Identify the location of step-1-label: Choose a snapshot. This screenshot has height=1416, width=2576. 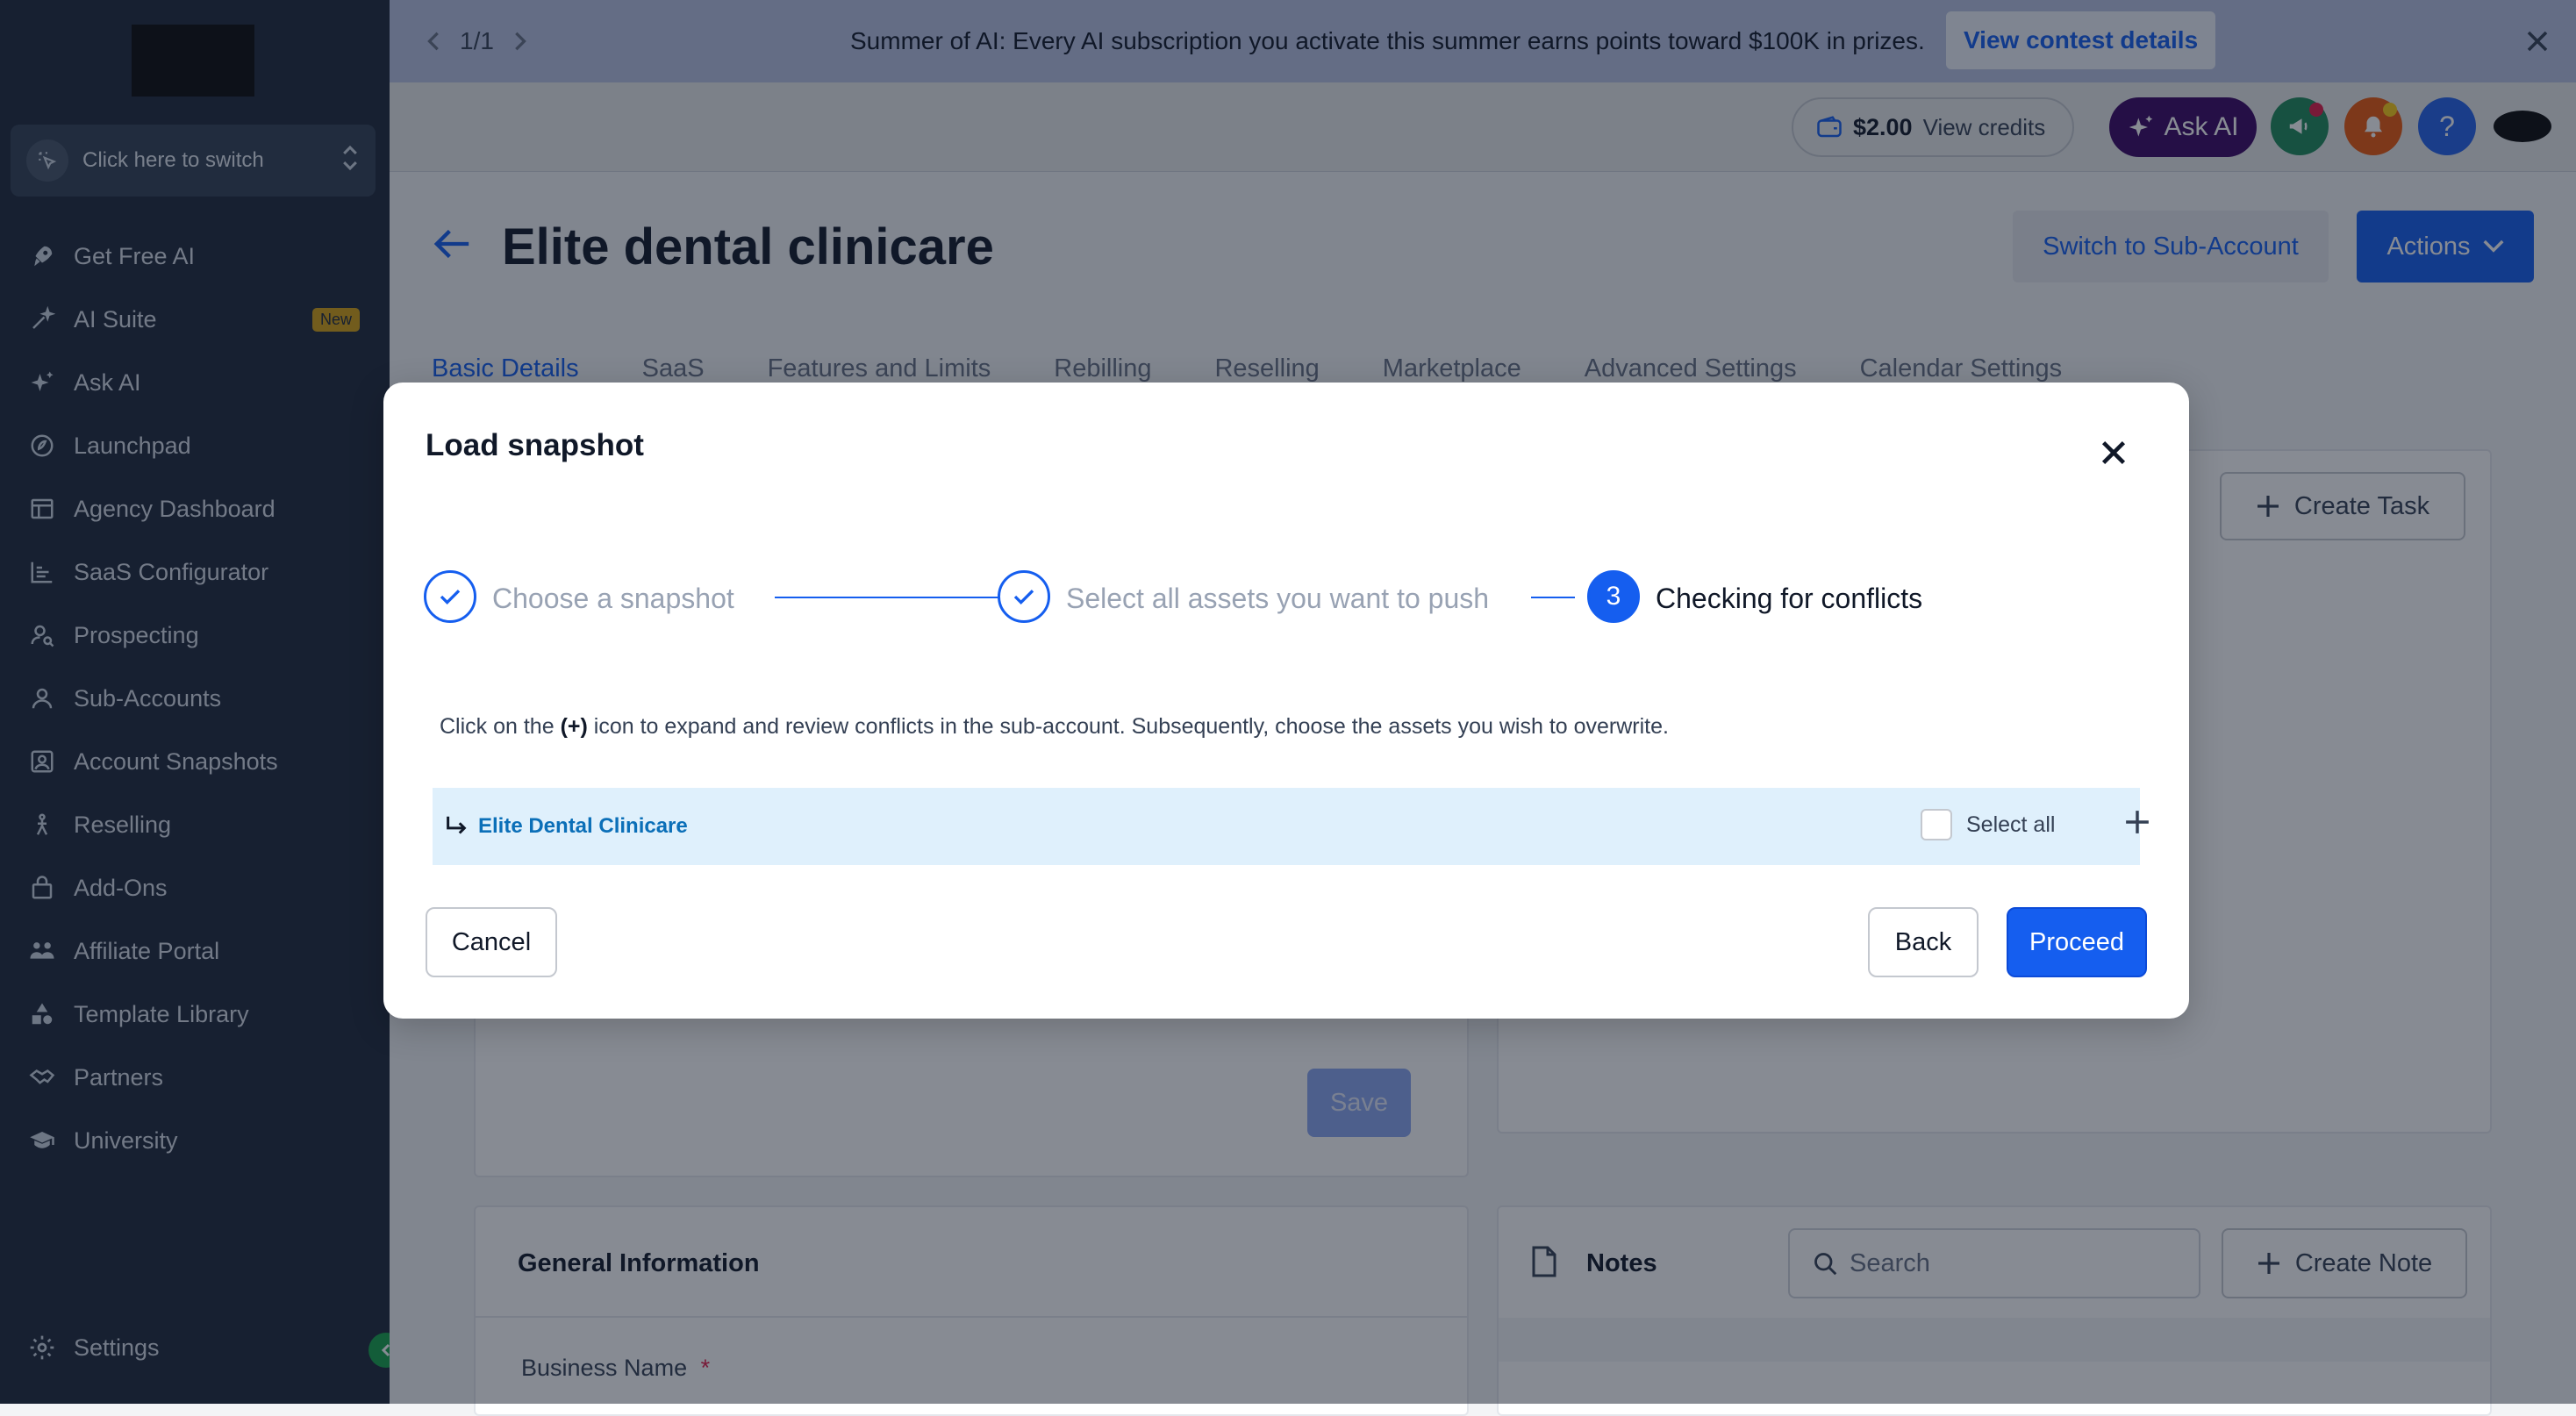
(613, 599).